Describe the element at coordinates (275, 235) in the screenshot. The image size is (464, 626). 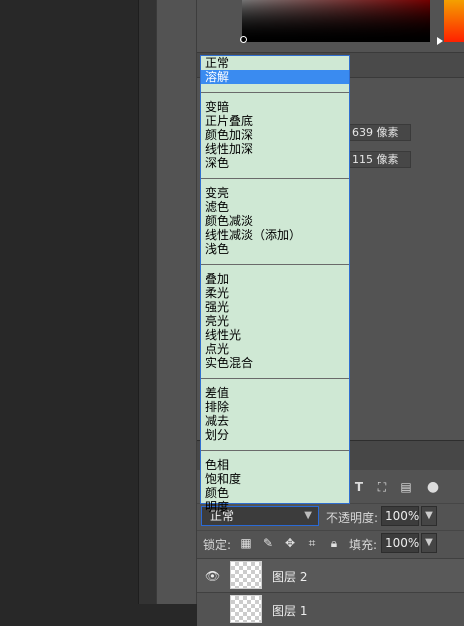
I see `blend-mode-option: 线性减淡（添加）` at that location.